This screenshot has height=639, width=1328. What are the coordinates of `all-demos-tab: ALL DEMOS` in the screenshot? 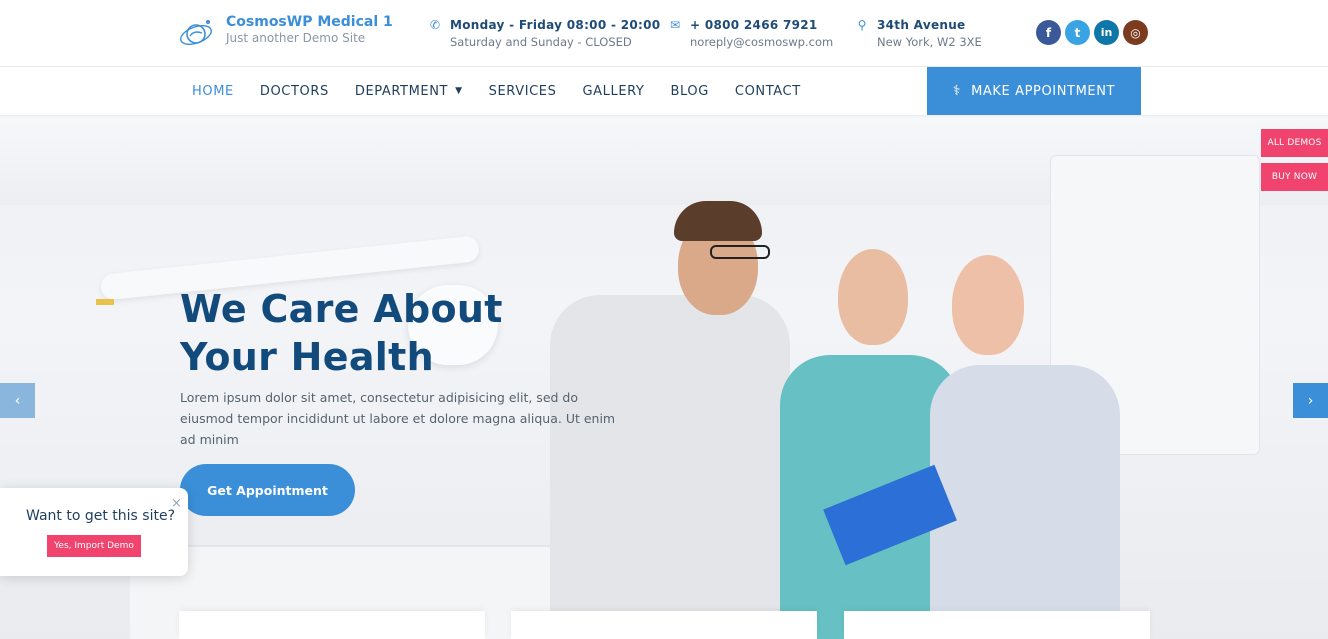 It's located at (1294, 143).